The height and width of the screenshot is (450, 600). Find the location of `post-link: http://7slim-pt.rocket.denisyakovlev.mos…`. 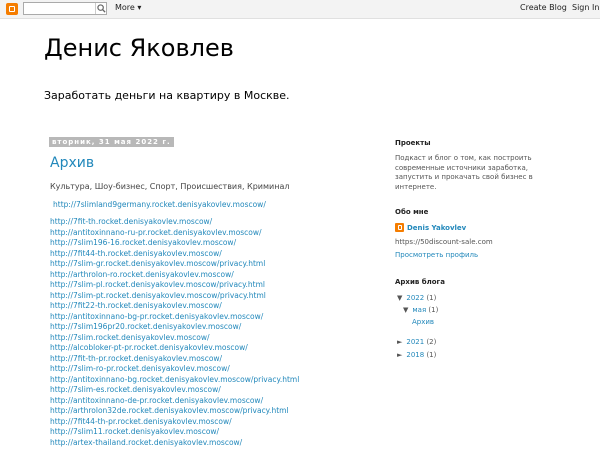

post-link: http://7slim-pt.rocket.denisyakovlev.mos… is located at coordinates (158, 295).